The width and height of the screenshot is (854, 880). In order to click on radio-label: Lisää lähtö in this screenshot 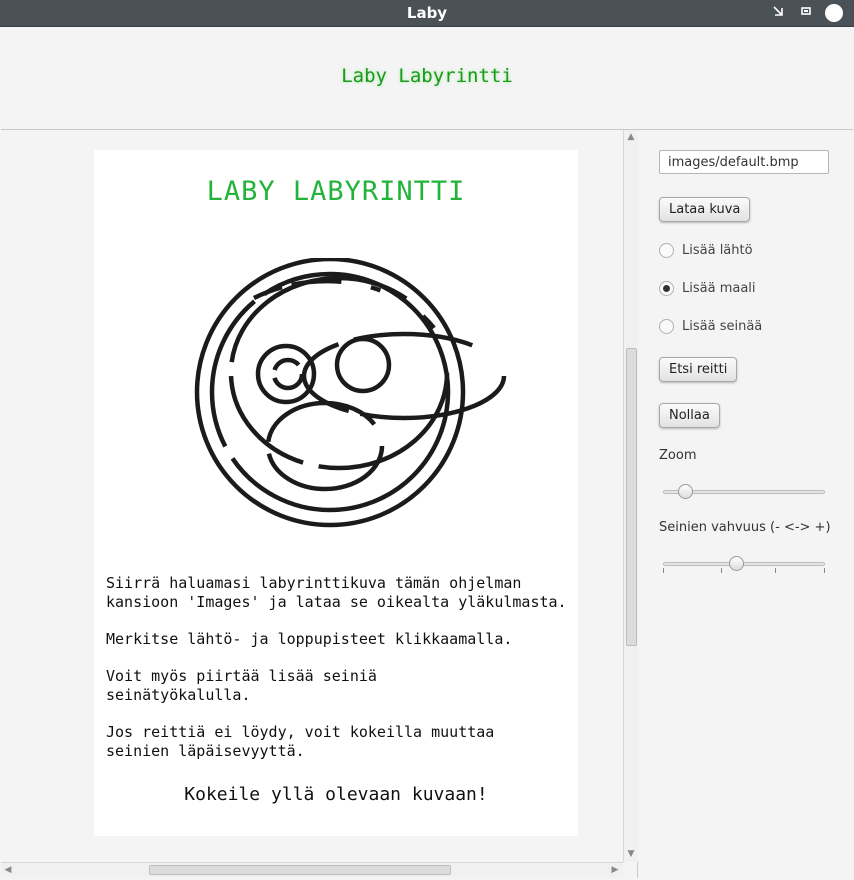, I will do `click(717, 250)`.